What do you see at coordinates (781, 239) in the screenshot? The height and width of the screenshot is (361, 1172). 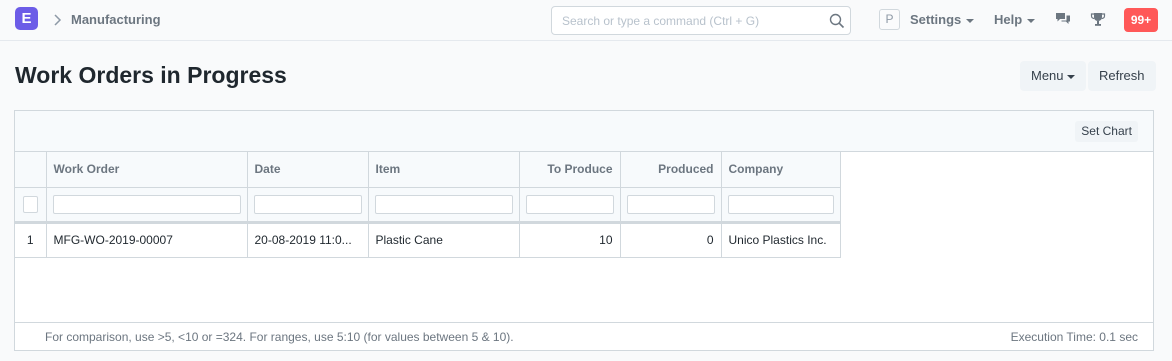 I see `cell-company: Unico Plastics Inc.` at bounding box center [781, 239].